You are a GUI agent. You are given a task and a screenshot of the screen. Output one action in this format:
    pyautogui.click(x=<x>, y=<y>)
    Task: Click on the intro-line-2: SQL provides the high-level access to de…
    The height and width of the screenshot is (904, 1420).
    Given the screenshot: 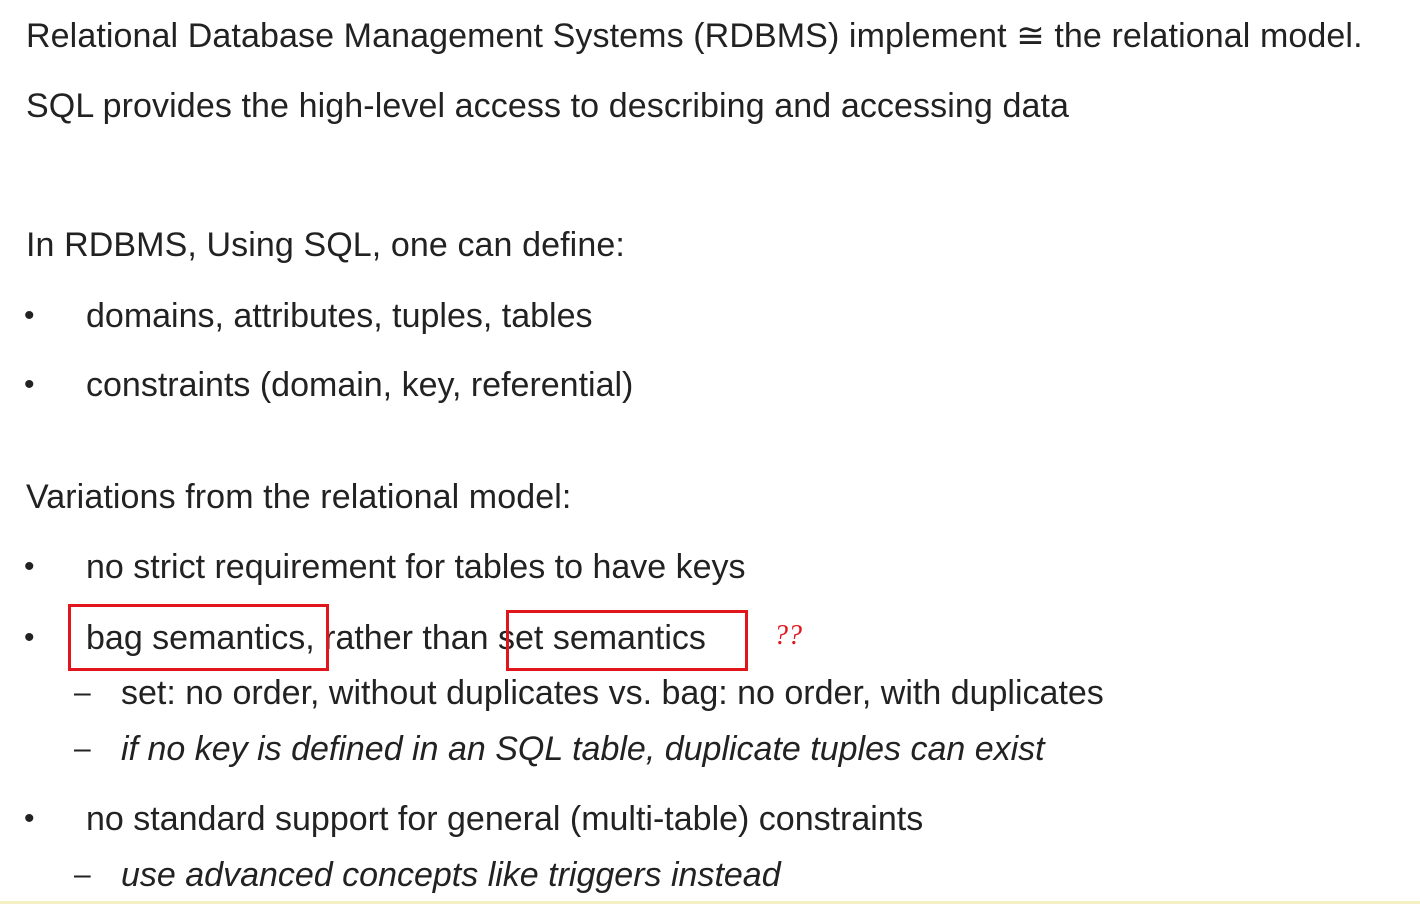 What is the action you would take?
    pyautogui.click(x=548, y=106)
    